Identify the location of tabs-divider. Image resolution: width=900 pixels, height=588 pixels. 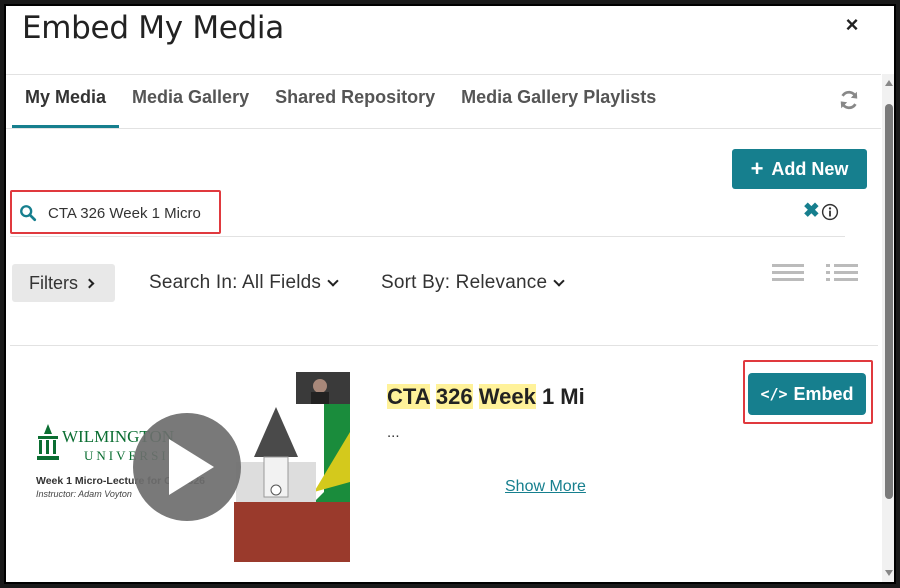
(443, 128).